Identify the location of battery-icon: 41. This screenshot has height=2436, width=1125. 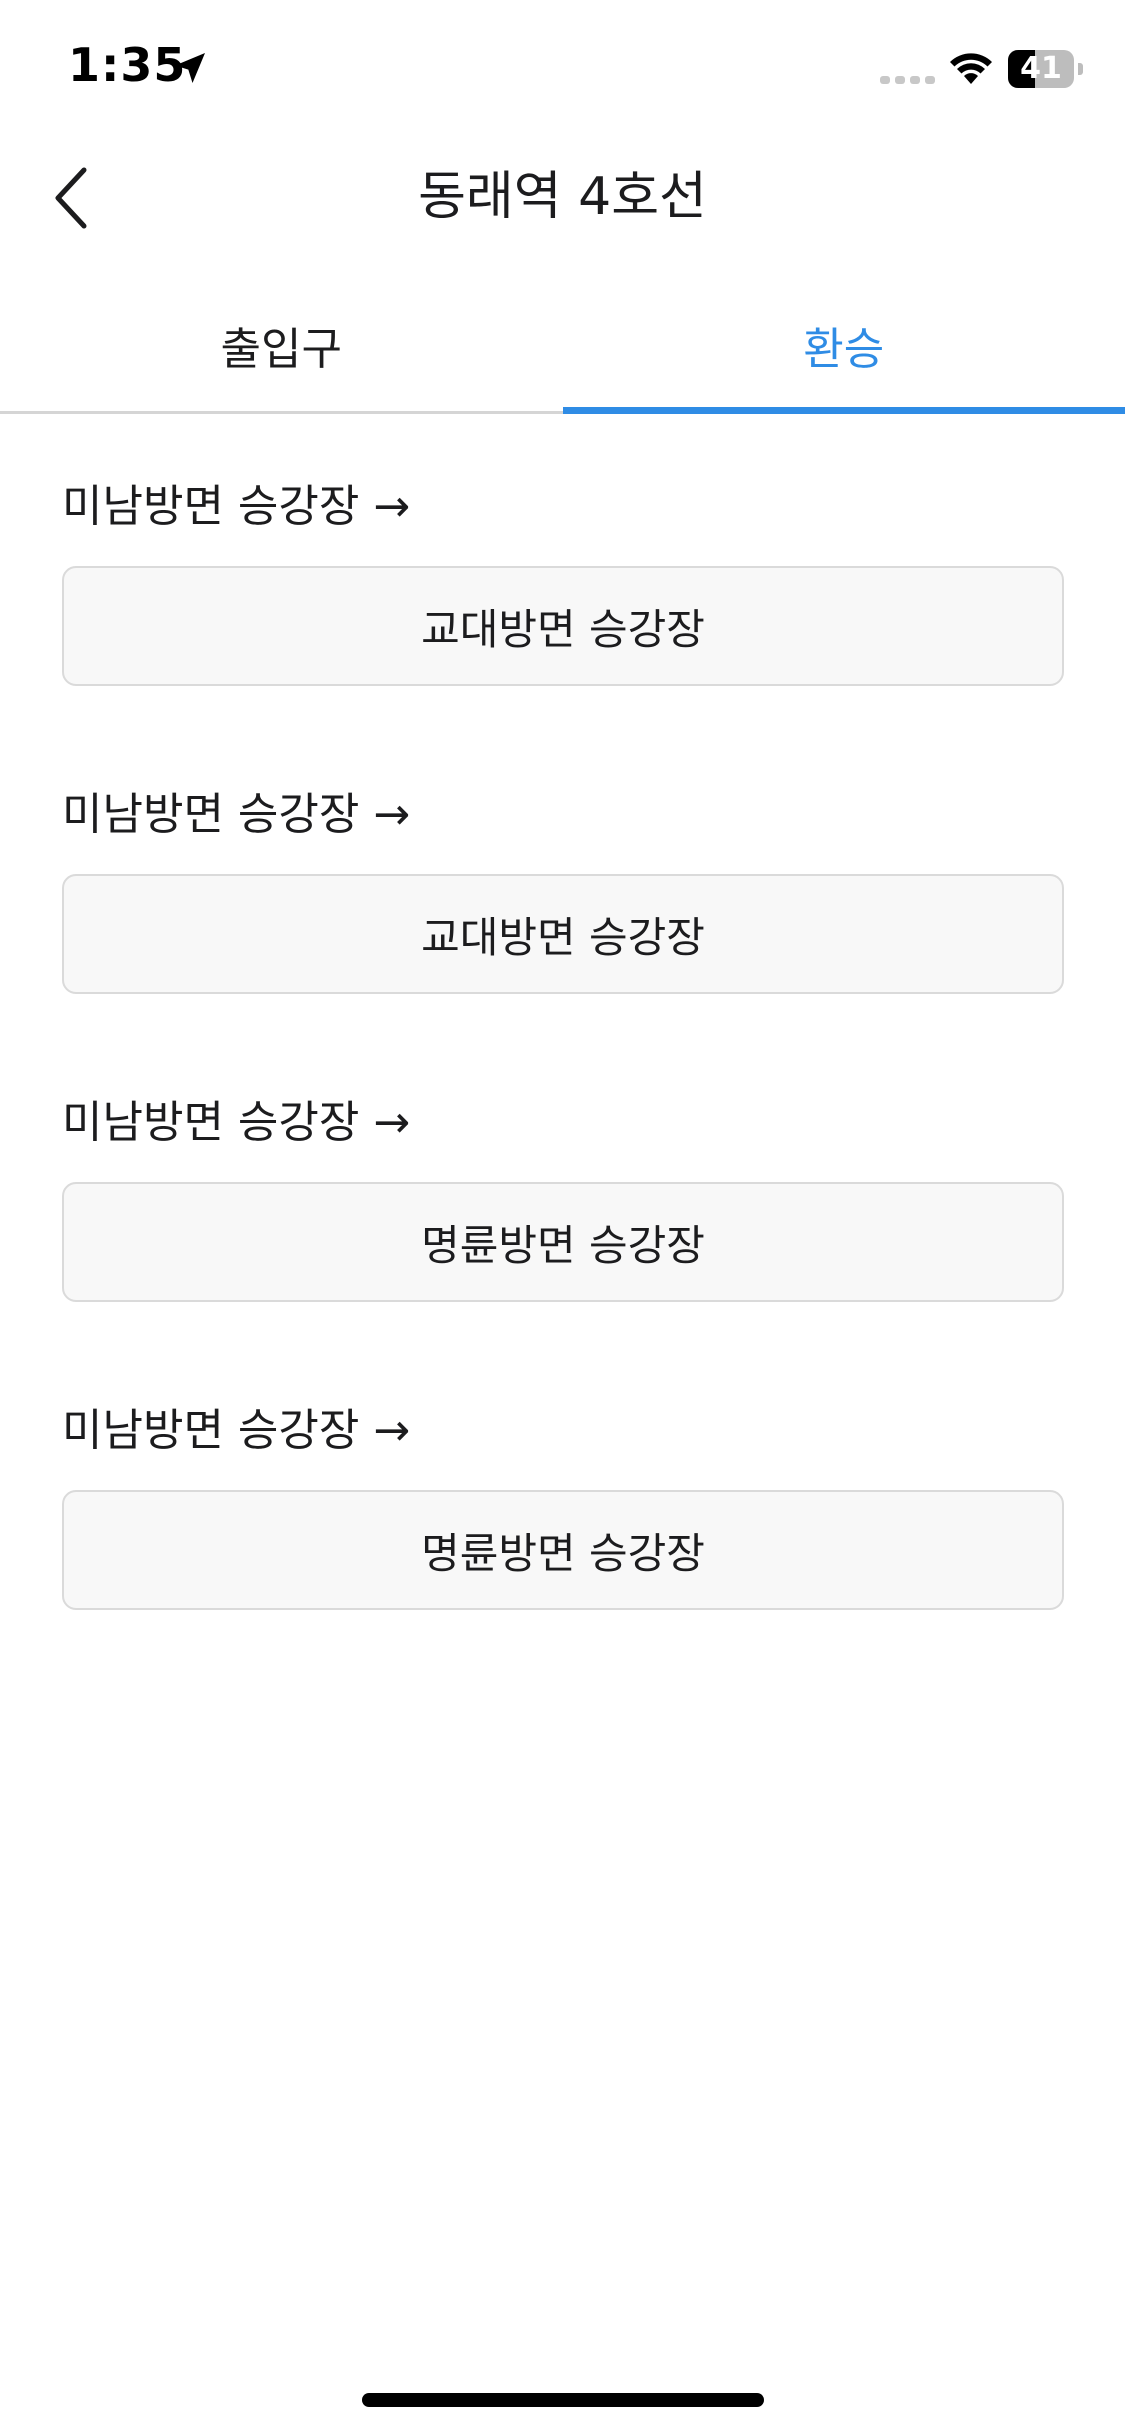
(1045, 69).